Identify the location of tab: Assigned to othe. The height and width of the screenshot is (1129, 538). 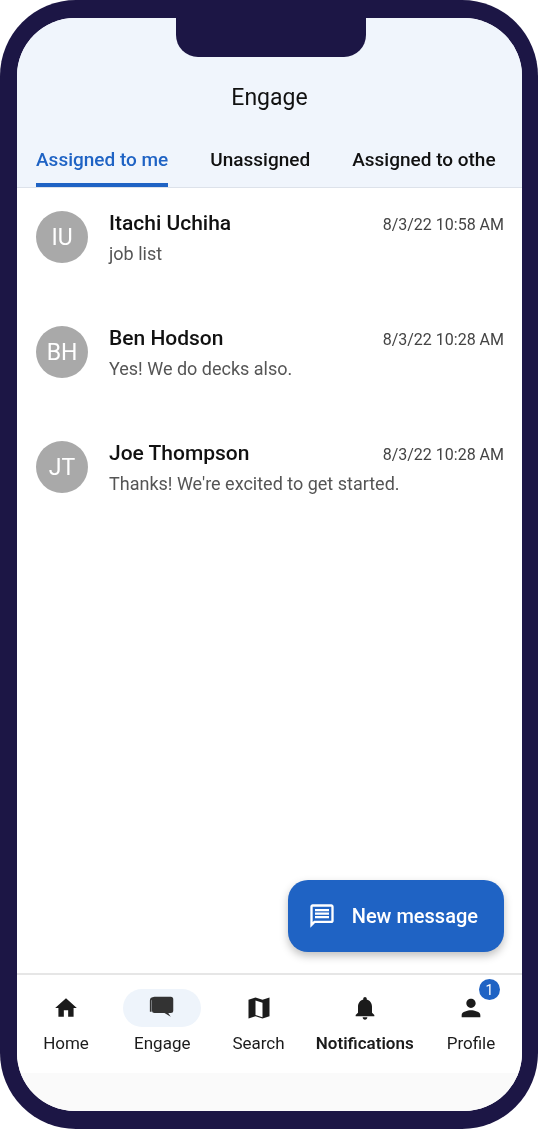
(424, 167).